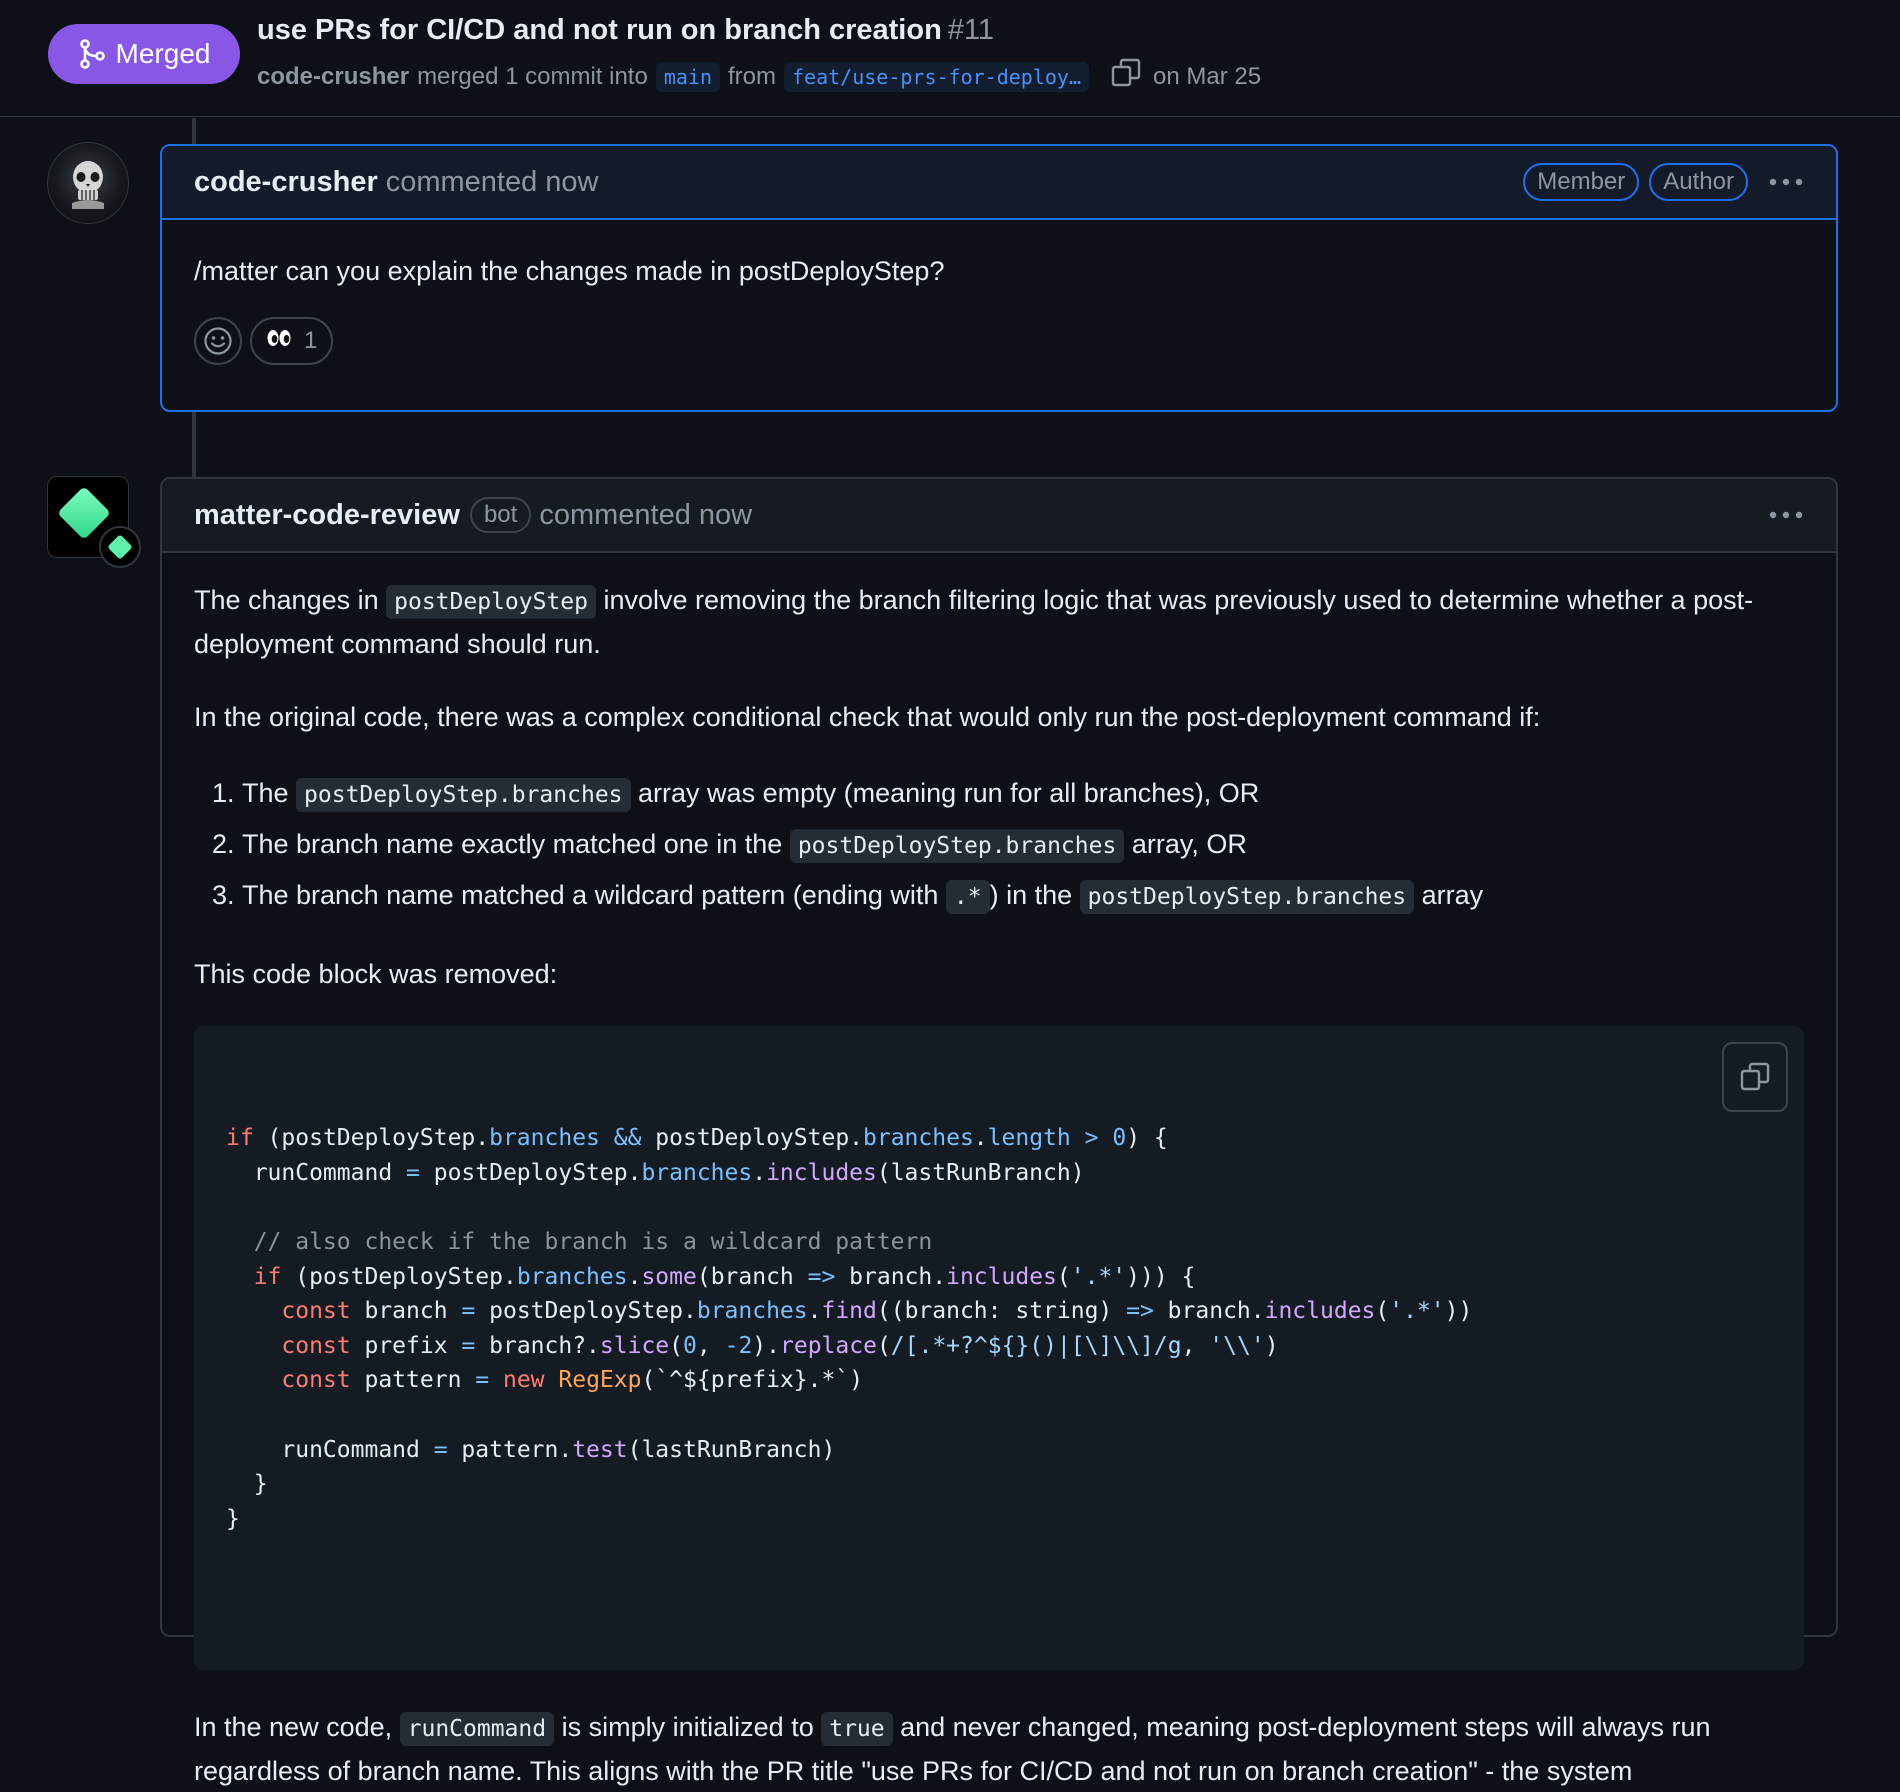  Describe the element at coordinates (600, 1449) in the screenshot. I see `code-token: test` at that location.